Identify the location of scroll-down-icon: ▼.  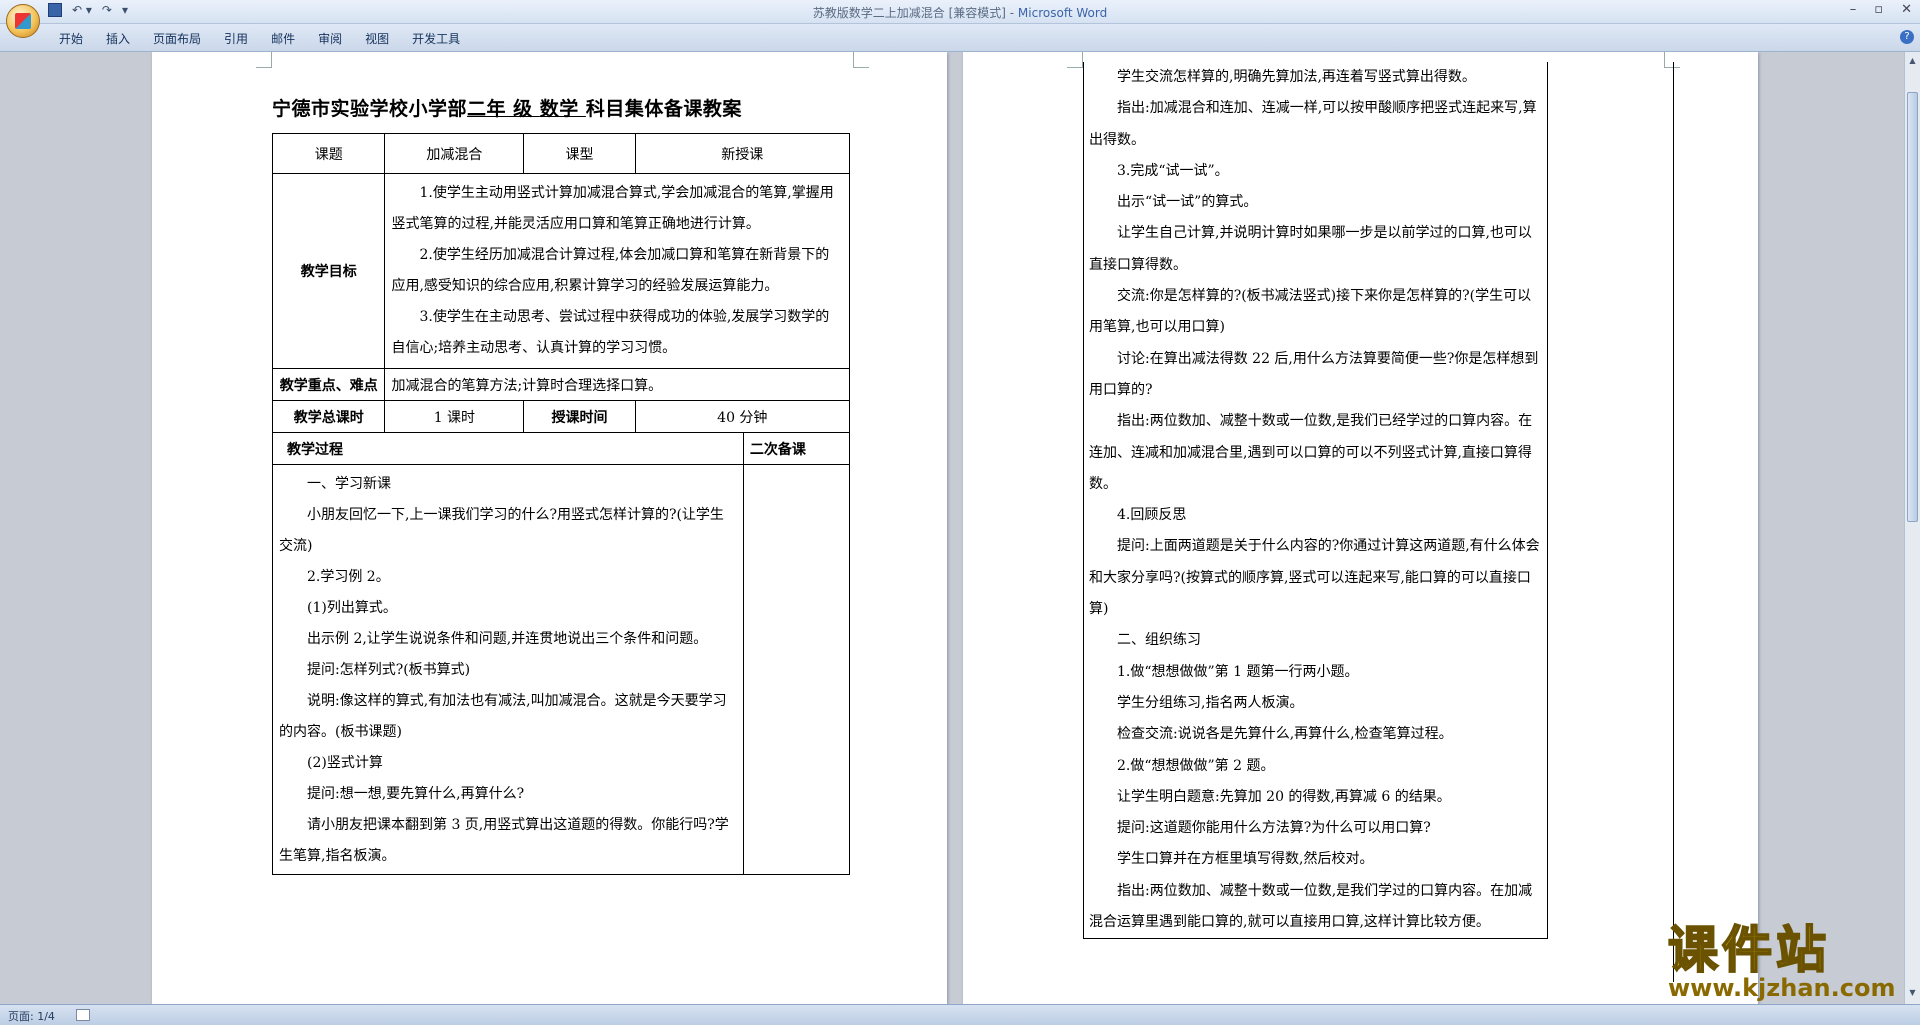
(1912, 994).